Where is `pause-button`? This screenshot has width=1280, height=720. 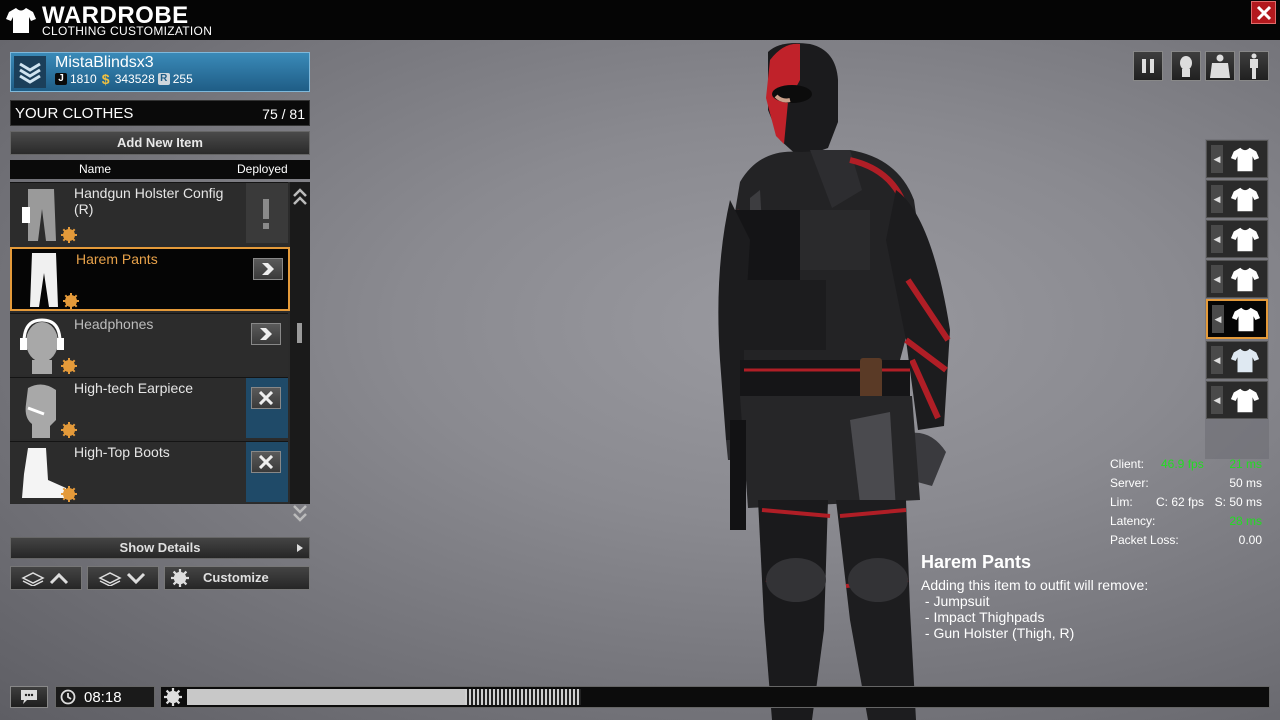 pause-button is located at coordinates (1148, 66).